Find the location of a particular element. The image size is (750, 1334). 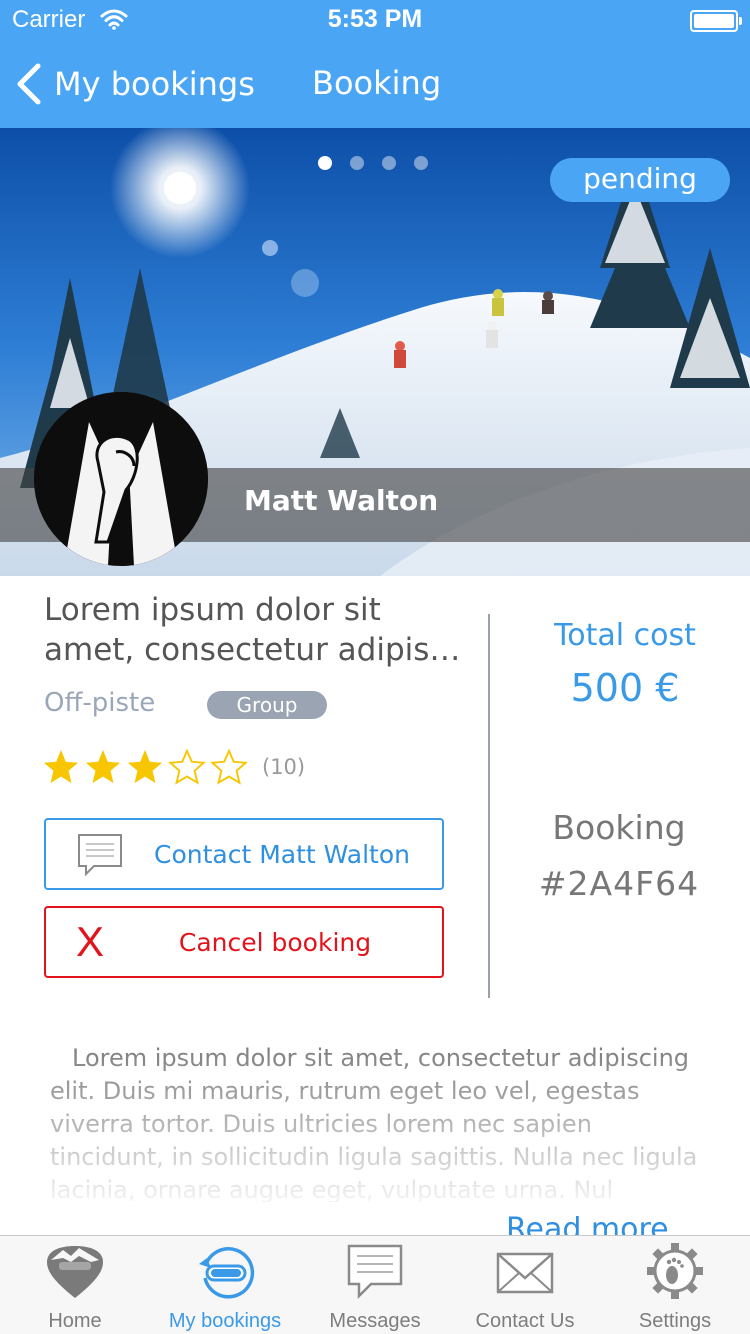

group-tag: Group is located at coordinates (267, 705).